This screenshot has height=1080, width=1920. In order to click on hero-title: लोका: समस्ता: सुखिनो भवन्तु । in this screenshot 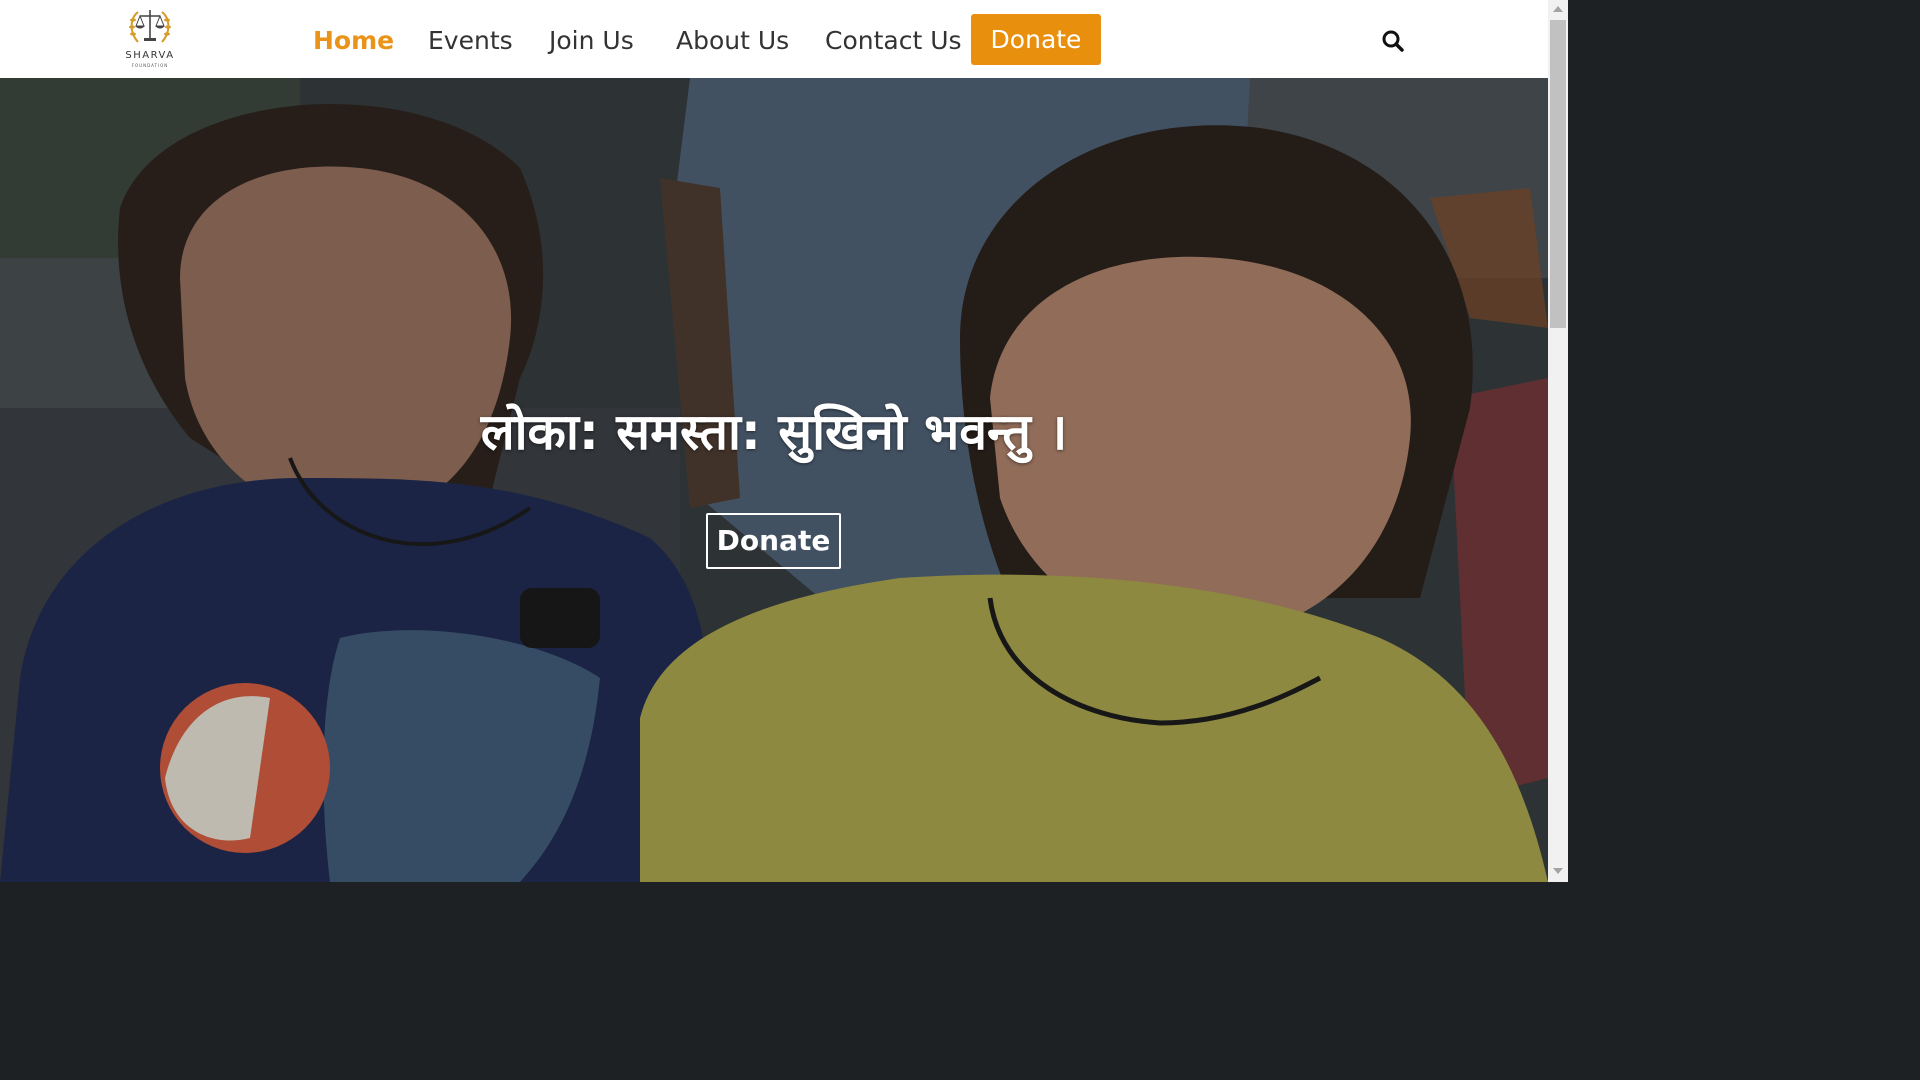, I will do `click(774, 432)`.